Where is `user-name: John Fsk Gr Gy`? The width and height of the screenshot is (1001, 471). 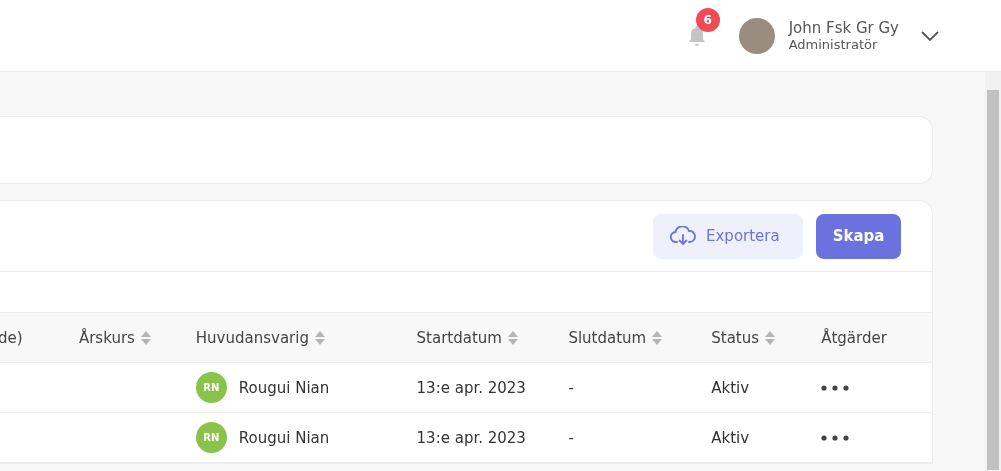 user-name: John Fsk Gr Gy is located at coordinates (843, 28).